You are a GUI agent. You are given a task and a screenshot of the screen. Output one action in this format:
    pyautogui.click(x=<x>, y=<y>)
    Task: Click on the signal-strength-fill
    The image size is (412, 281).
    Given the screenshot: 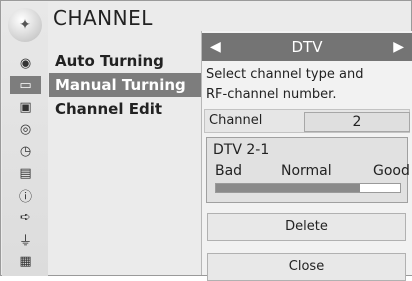 What is the action you would take?
    pyautogui.click(x=288, y=188)
    